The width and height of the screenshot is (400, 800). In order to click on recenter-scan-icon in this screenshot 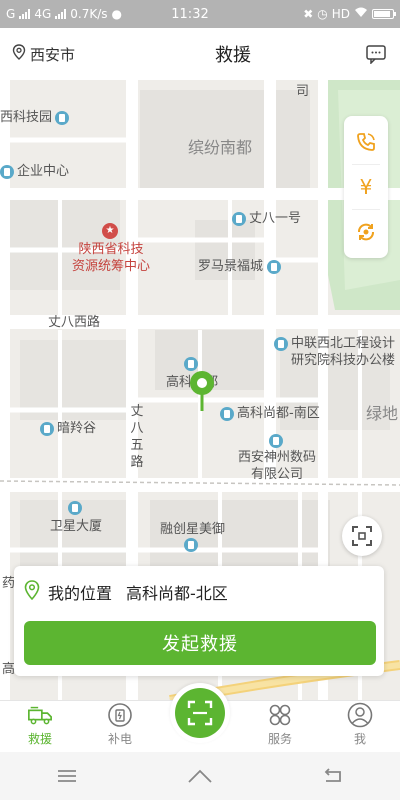, I will do `click(362, 536)`.